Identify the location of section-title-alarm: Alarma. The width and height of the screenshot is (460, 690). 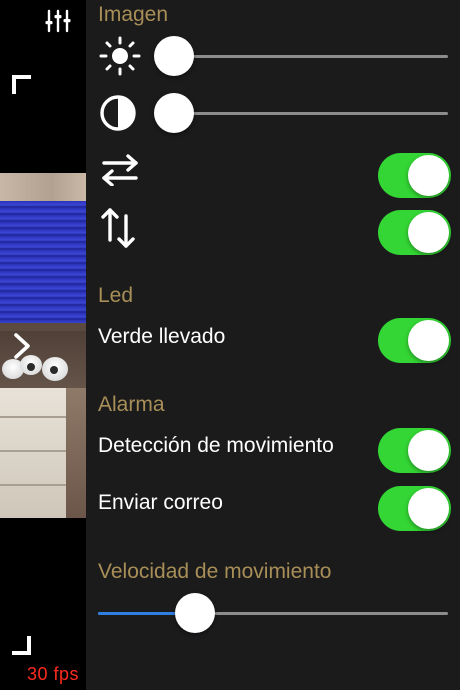
(131, 404).